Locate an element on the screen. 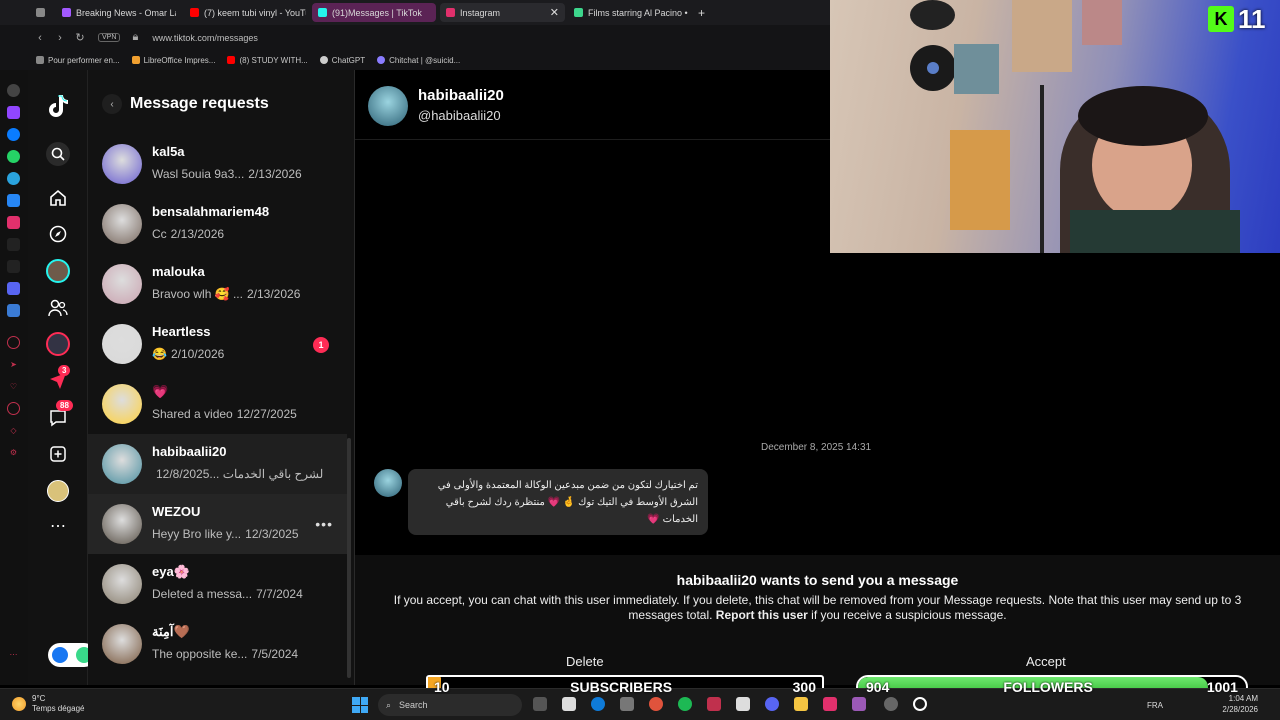  language-indicator: FRA is located at coordinates (1155, 705).